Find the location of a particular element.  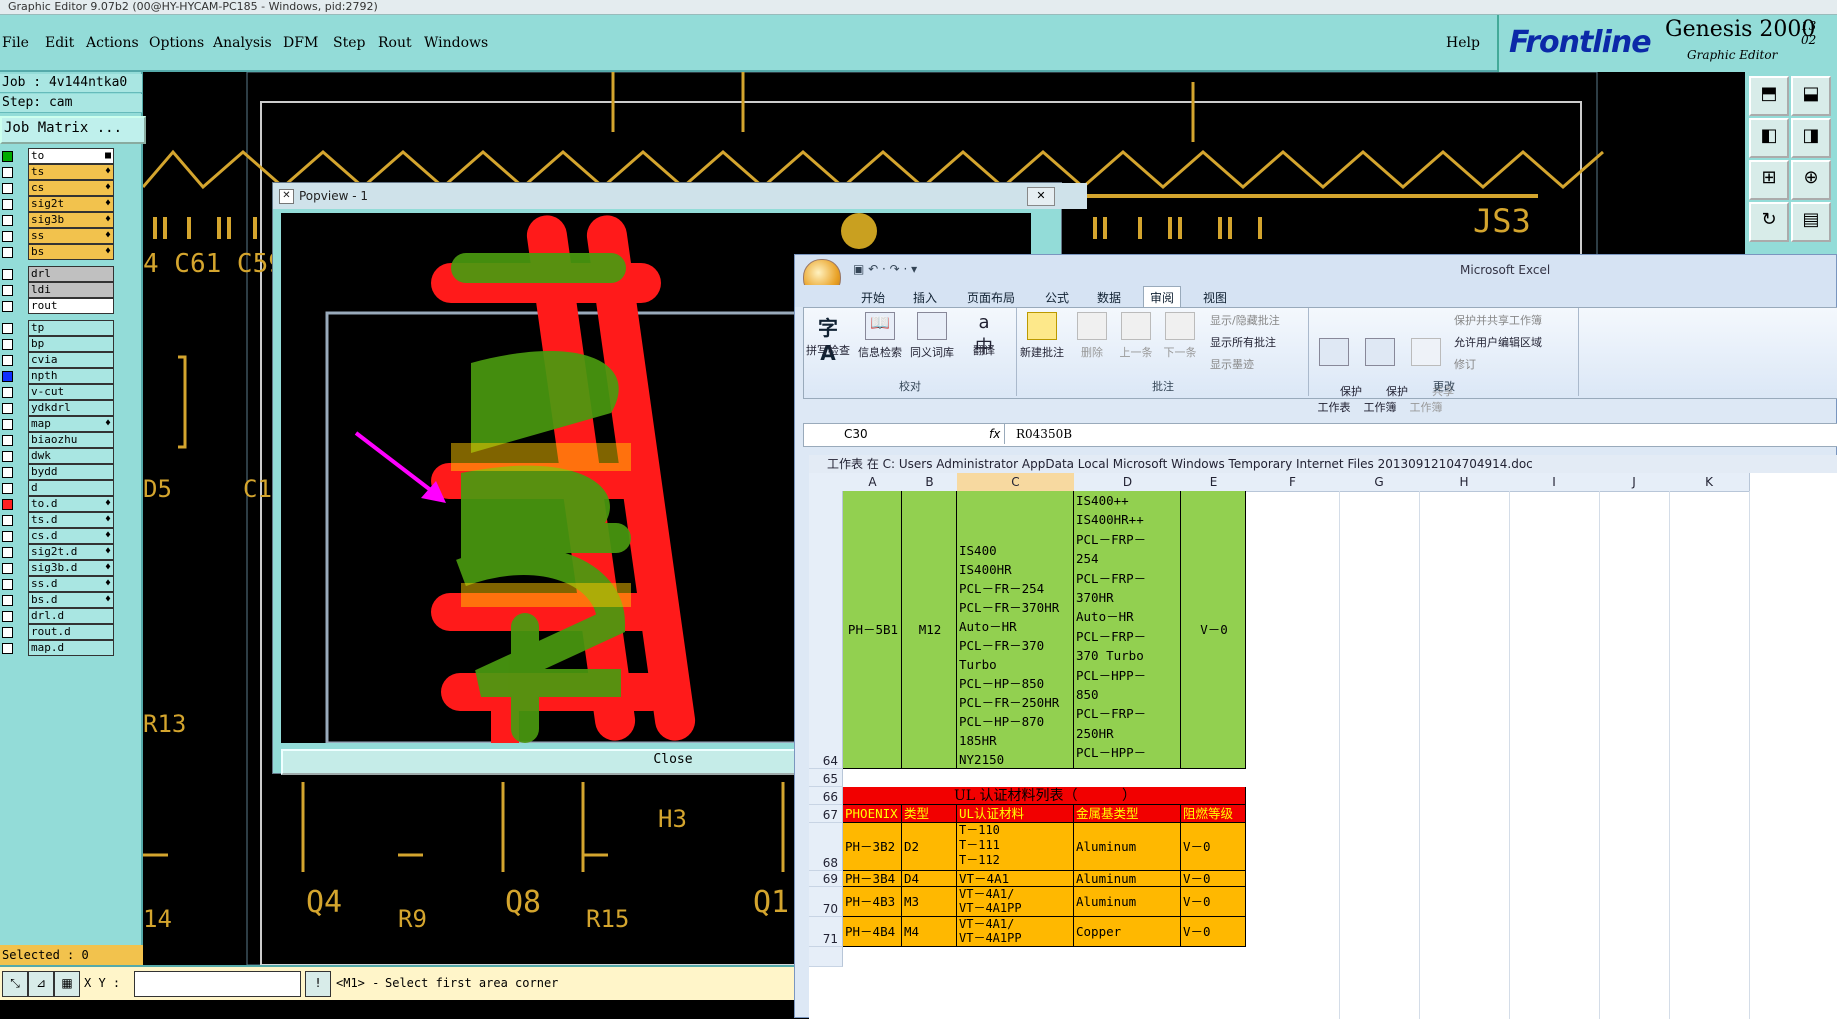

menu-analysis: Analysis is located at coordinates (242, 43).